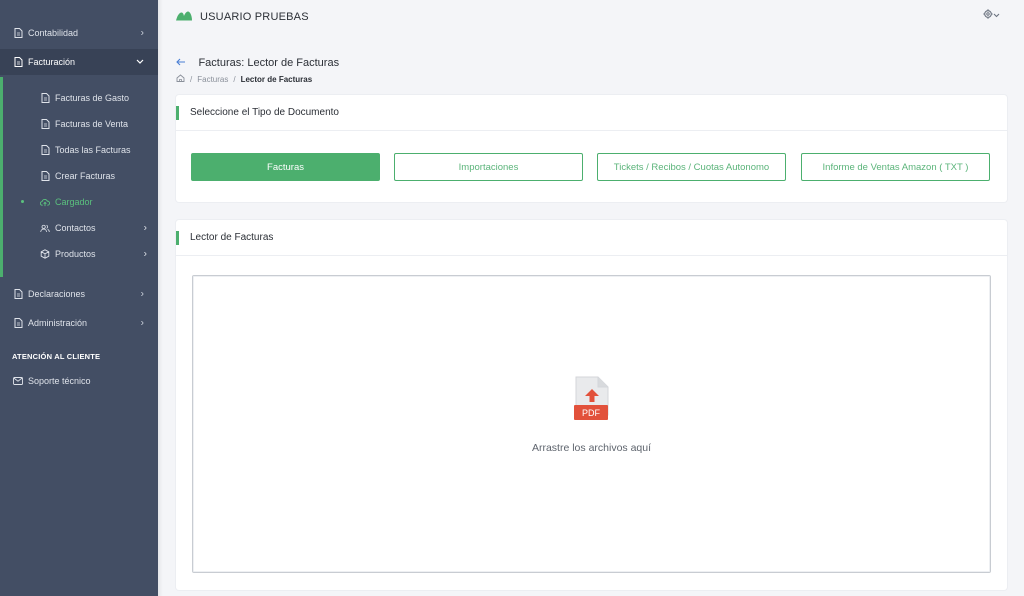  I want to click on sidebar-item-label: Soporte técnico, so click(59, 381).